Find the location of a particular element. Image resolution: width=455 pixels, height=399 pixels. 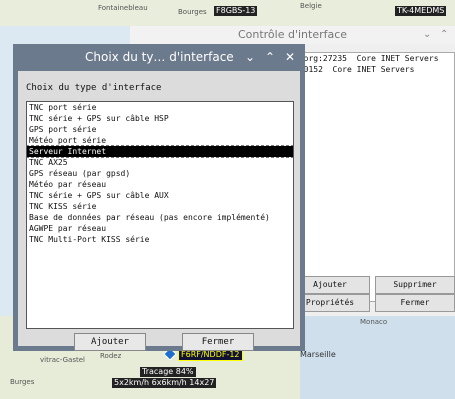

map-label: Bourges is located at coordinates (192, 12).